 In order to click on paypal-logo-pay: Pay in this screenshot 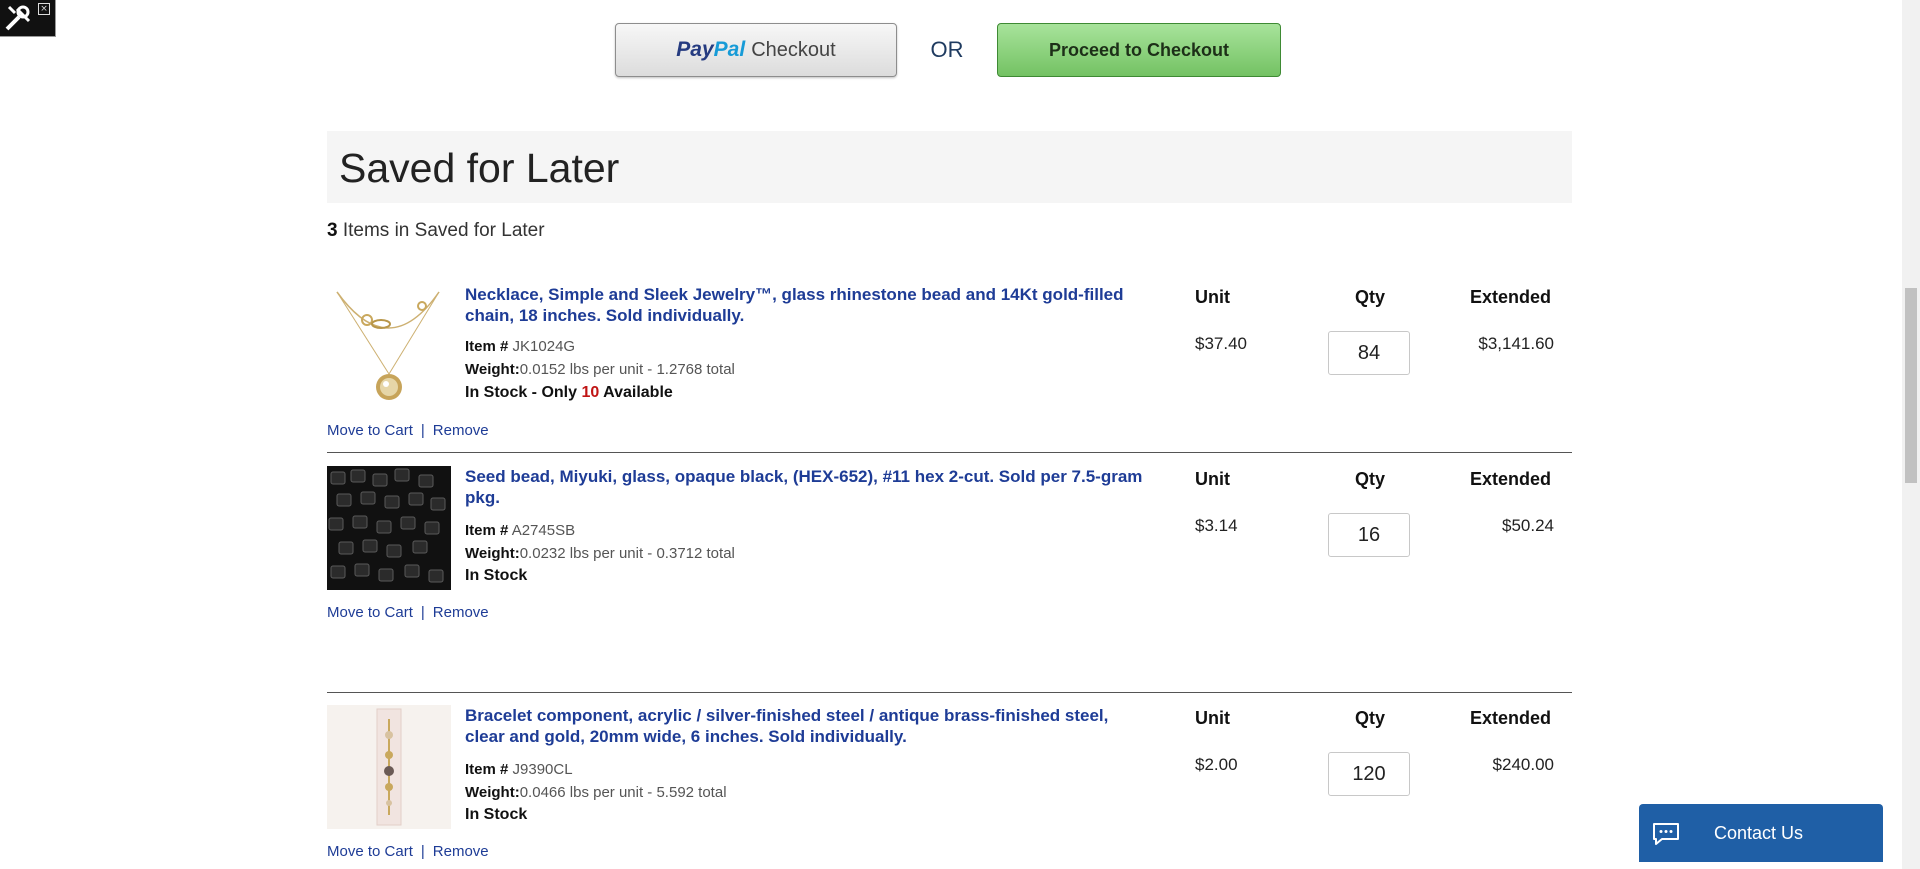, I will do `click(695, 49)`.